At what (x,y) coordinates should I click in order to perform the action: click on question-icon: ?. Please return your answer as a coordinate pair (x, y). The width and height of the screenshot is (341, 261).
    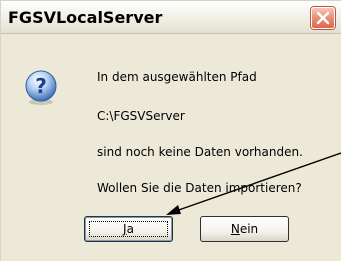
    Looking at the image, I should click on (41, 87).